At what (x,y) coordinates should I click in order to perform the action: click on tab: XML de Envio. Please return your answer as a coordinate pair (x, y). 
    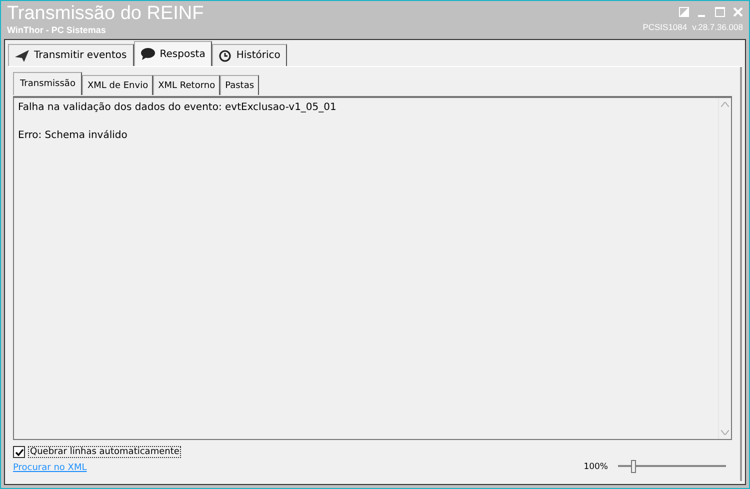
    Looking at the image, I should click on (118, 85).